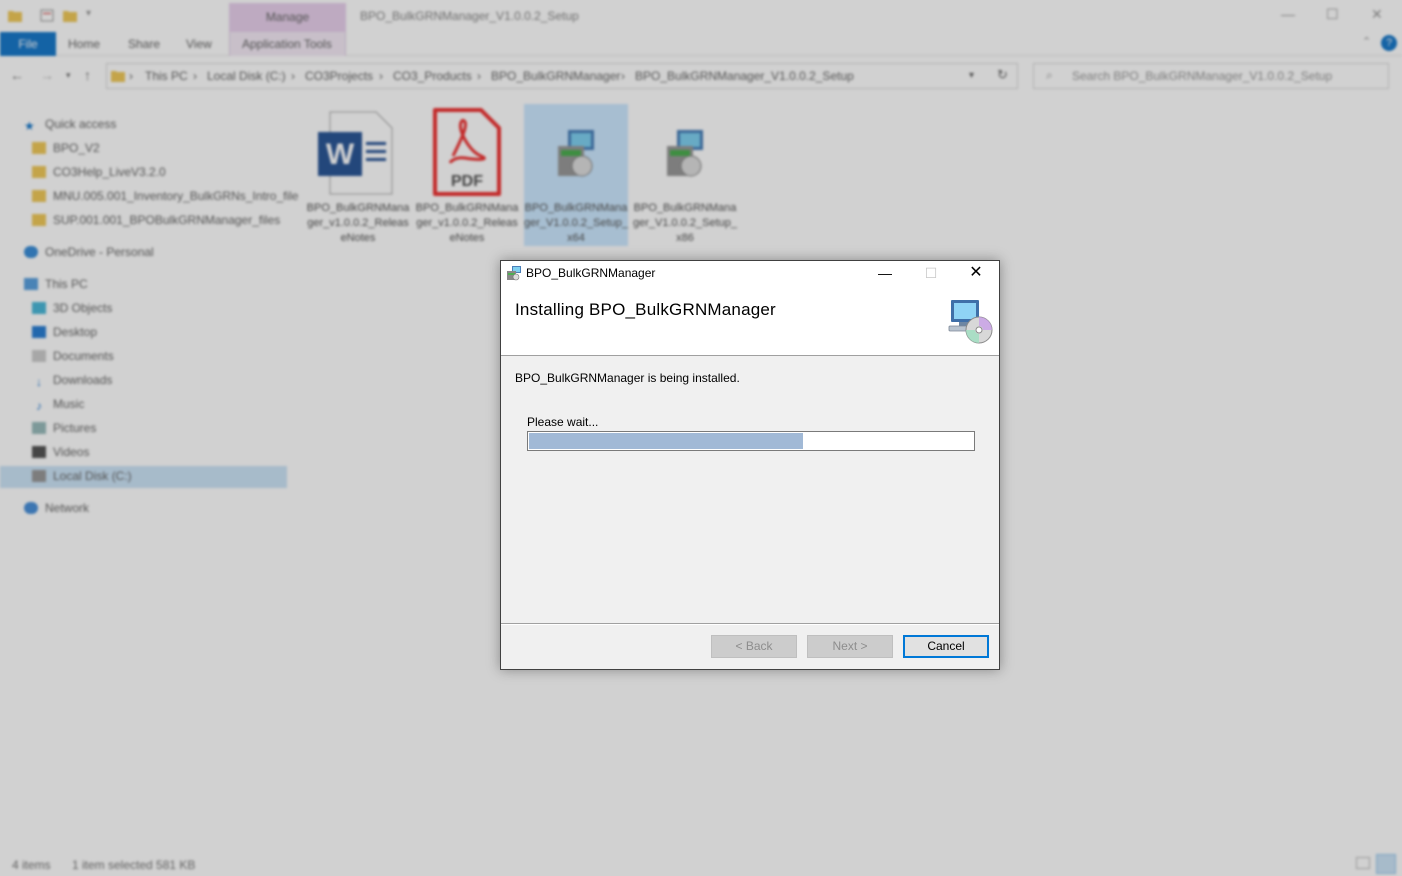 The image size is (1402, 876). Describe the element at coordinates (627, 378) in the screenshot. I see `install-status-text: BPO_BulkGRNManager is being installed.` at that location.